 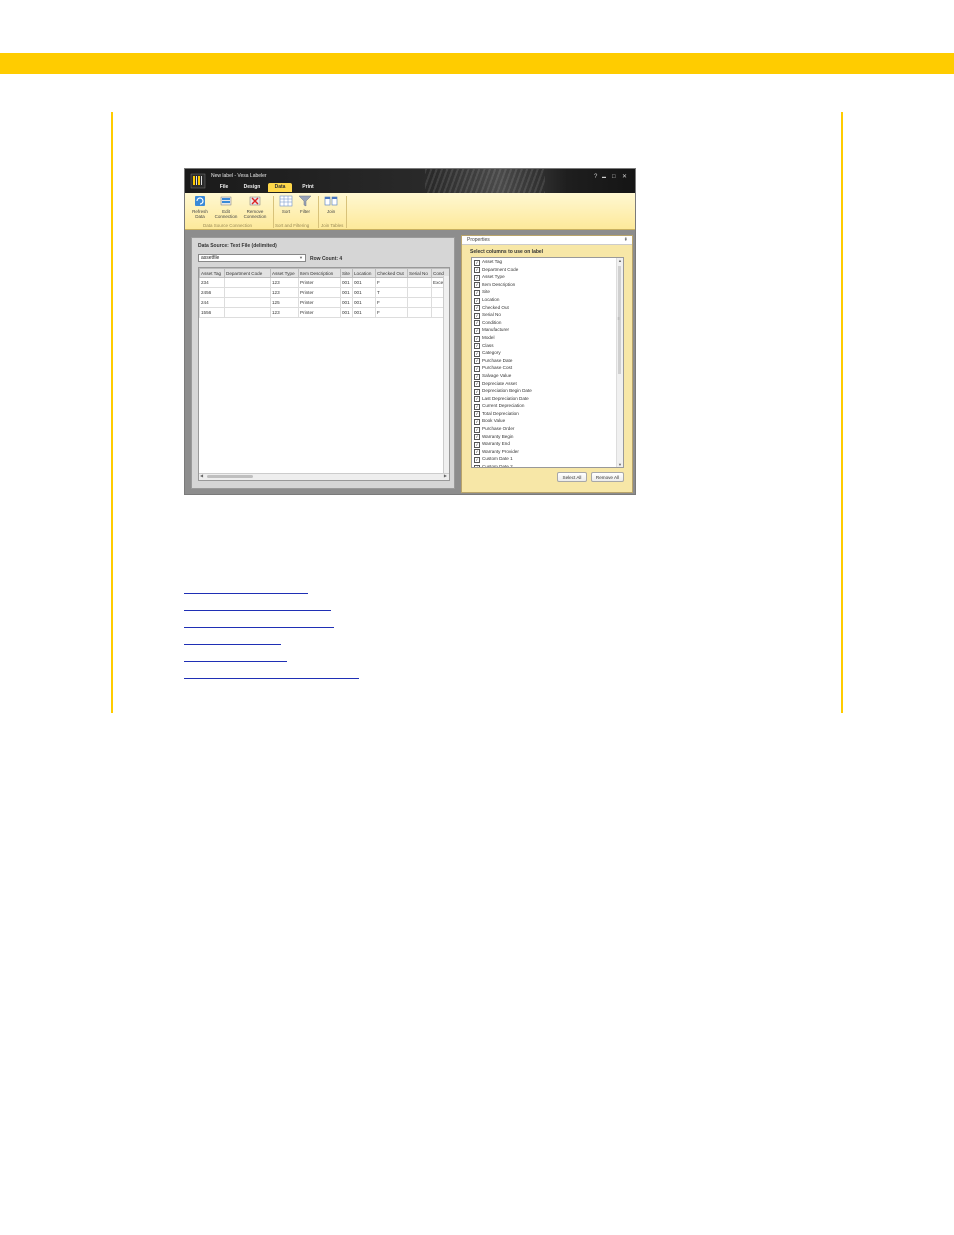 What do you see at coordinates (280, 187) in the screenshot?
I see `tab-data: Data` at bounding box center [280, 187].